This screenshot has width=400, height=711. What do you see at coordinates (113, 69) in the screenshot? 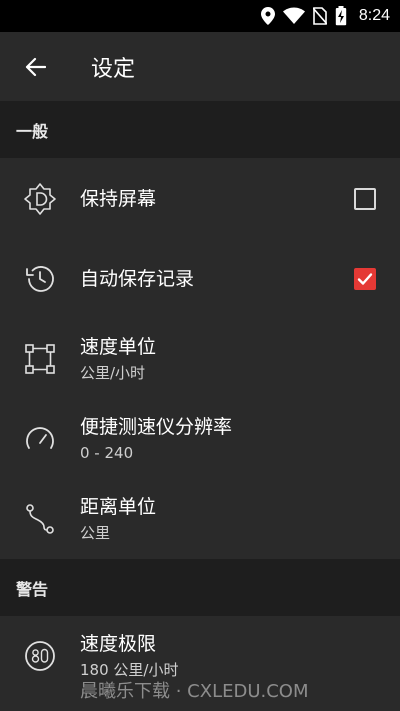
I see `page-title: 设定` at bounding box center [113, 69].